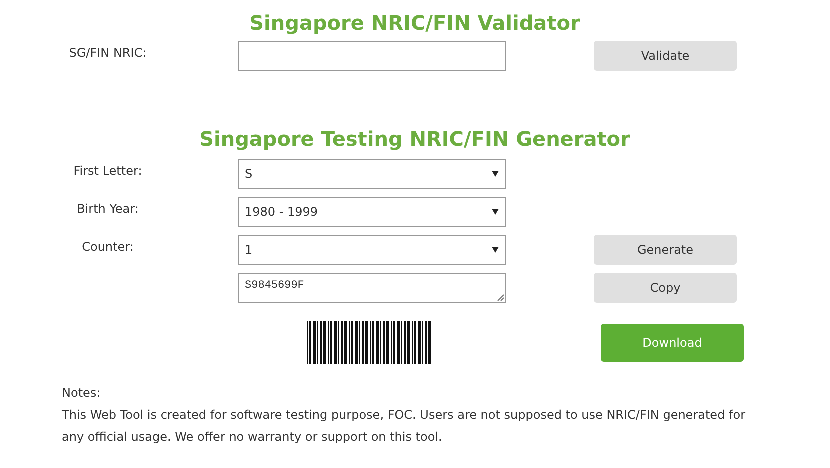  What do you see at coordinates (372, 174) in the screenshot?
I see `dropdown: S` at bounding box center [372, 174].